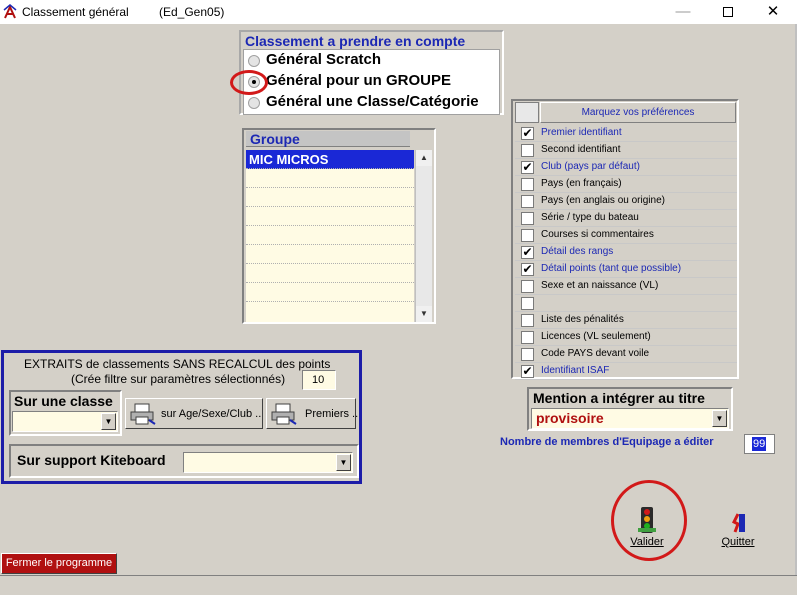 The height and width of the screenshot is (595, 797). I want to click on preference-row: Série / type du bateau, so click(626, 218).